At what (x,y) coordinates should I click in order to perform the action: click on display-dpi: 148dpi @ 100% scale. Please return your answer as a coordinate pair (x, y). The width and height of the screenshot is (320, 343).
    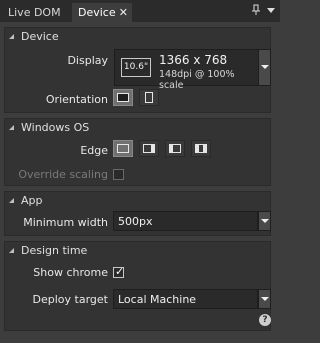
    Looking at the image, I should click on (197, 80).